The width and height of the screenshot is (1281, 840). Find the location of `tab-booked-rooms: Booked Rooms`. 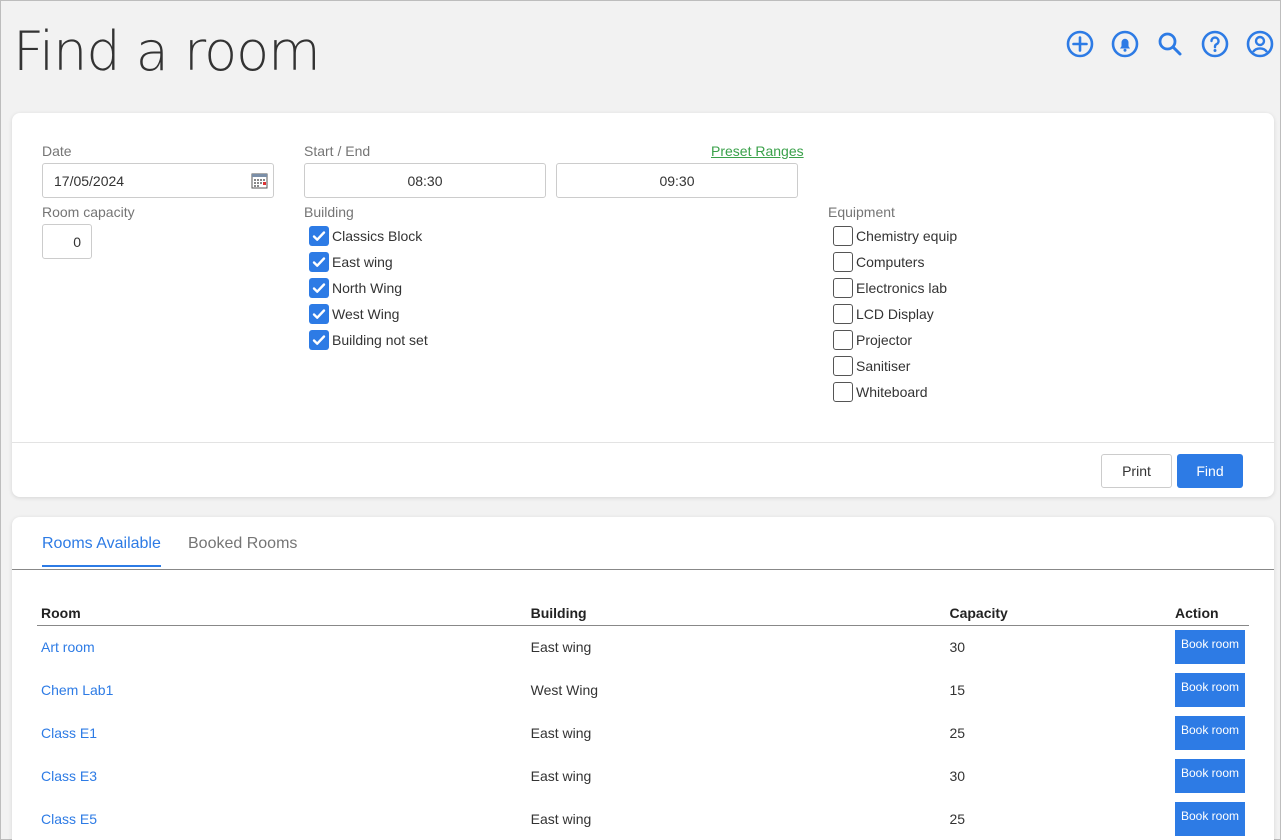

tab-booked-rooms: Booked Rooms is located at coordinates (242, 550).